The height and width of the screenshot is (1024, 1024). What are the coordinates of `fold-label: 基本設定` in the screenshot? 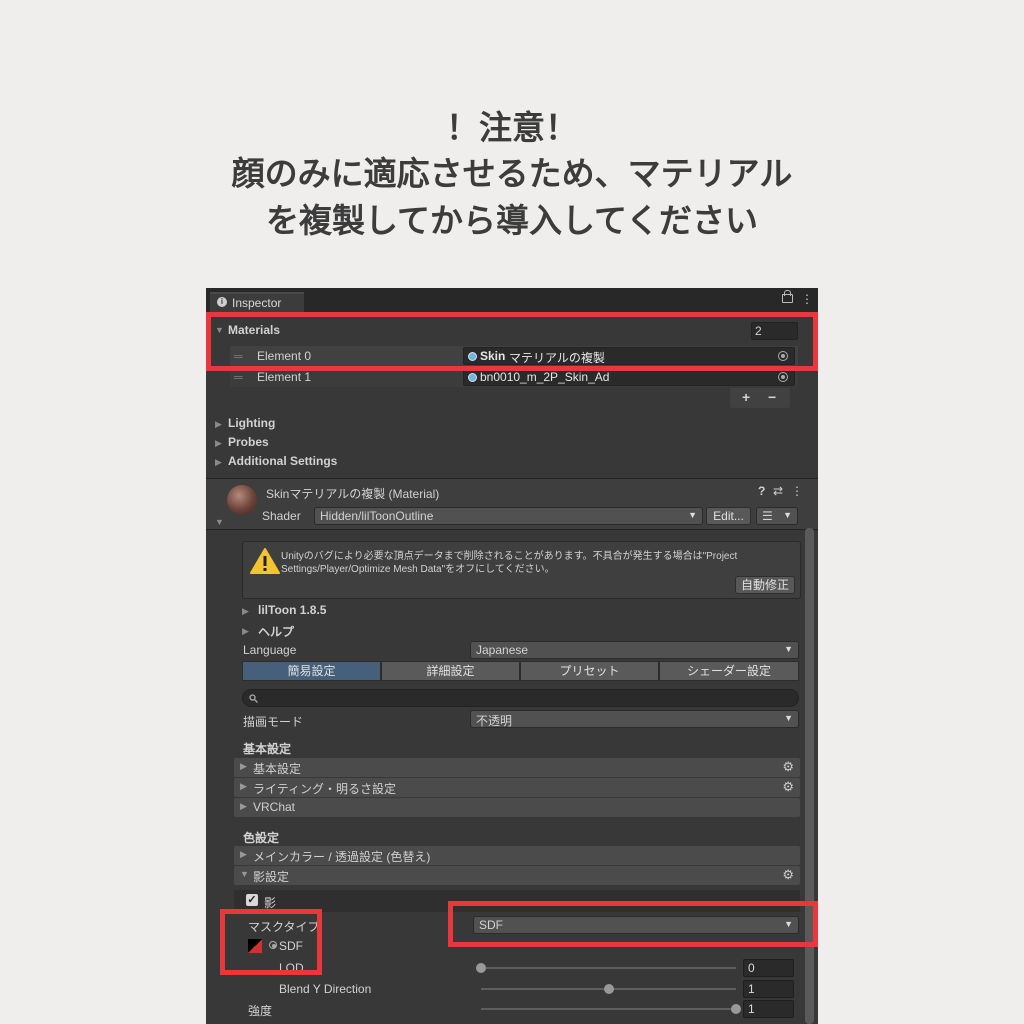 It's located at (277, 769).